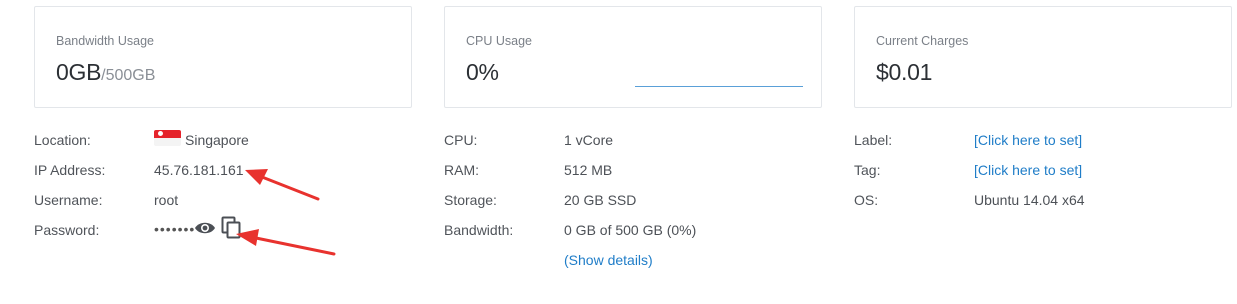 The image size is (1237, 304). What do you see at coordinates (286, 212) in the screenshot?
I see `annotation-arrows` at bounding box center [286, 212].